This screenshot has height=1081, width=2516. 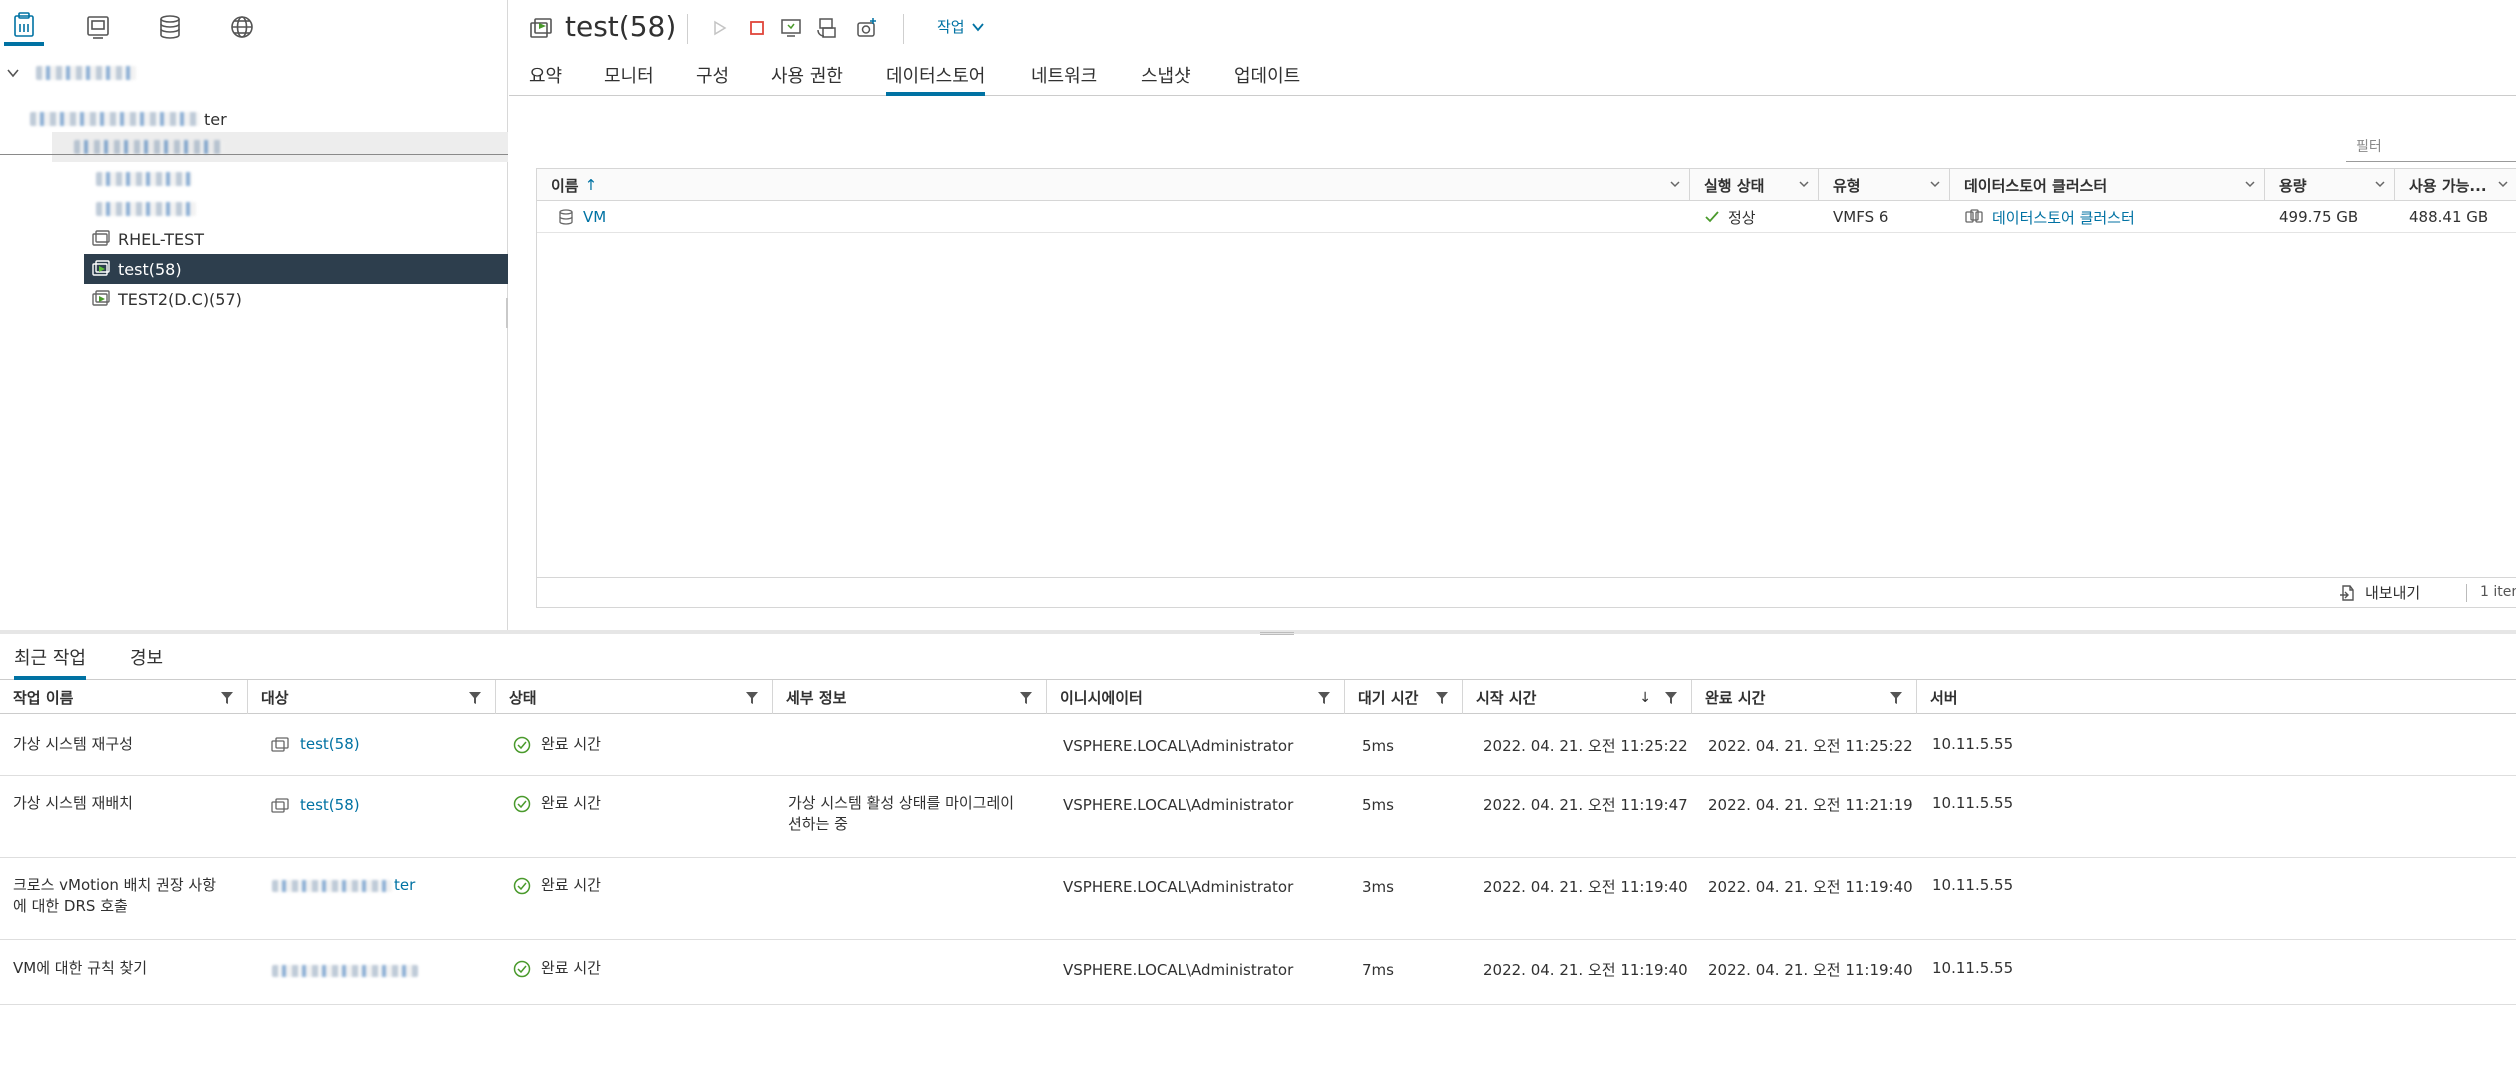 I want to click on col-state: 실행 상태, so click(x=1754, y=185).